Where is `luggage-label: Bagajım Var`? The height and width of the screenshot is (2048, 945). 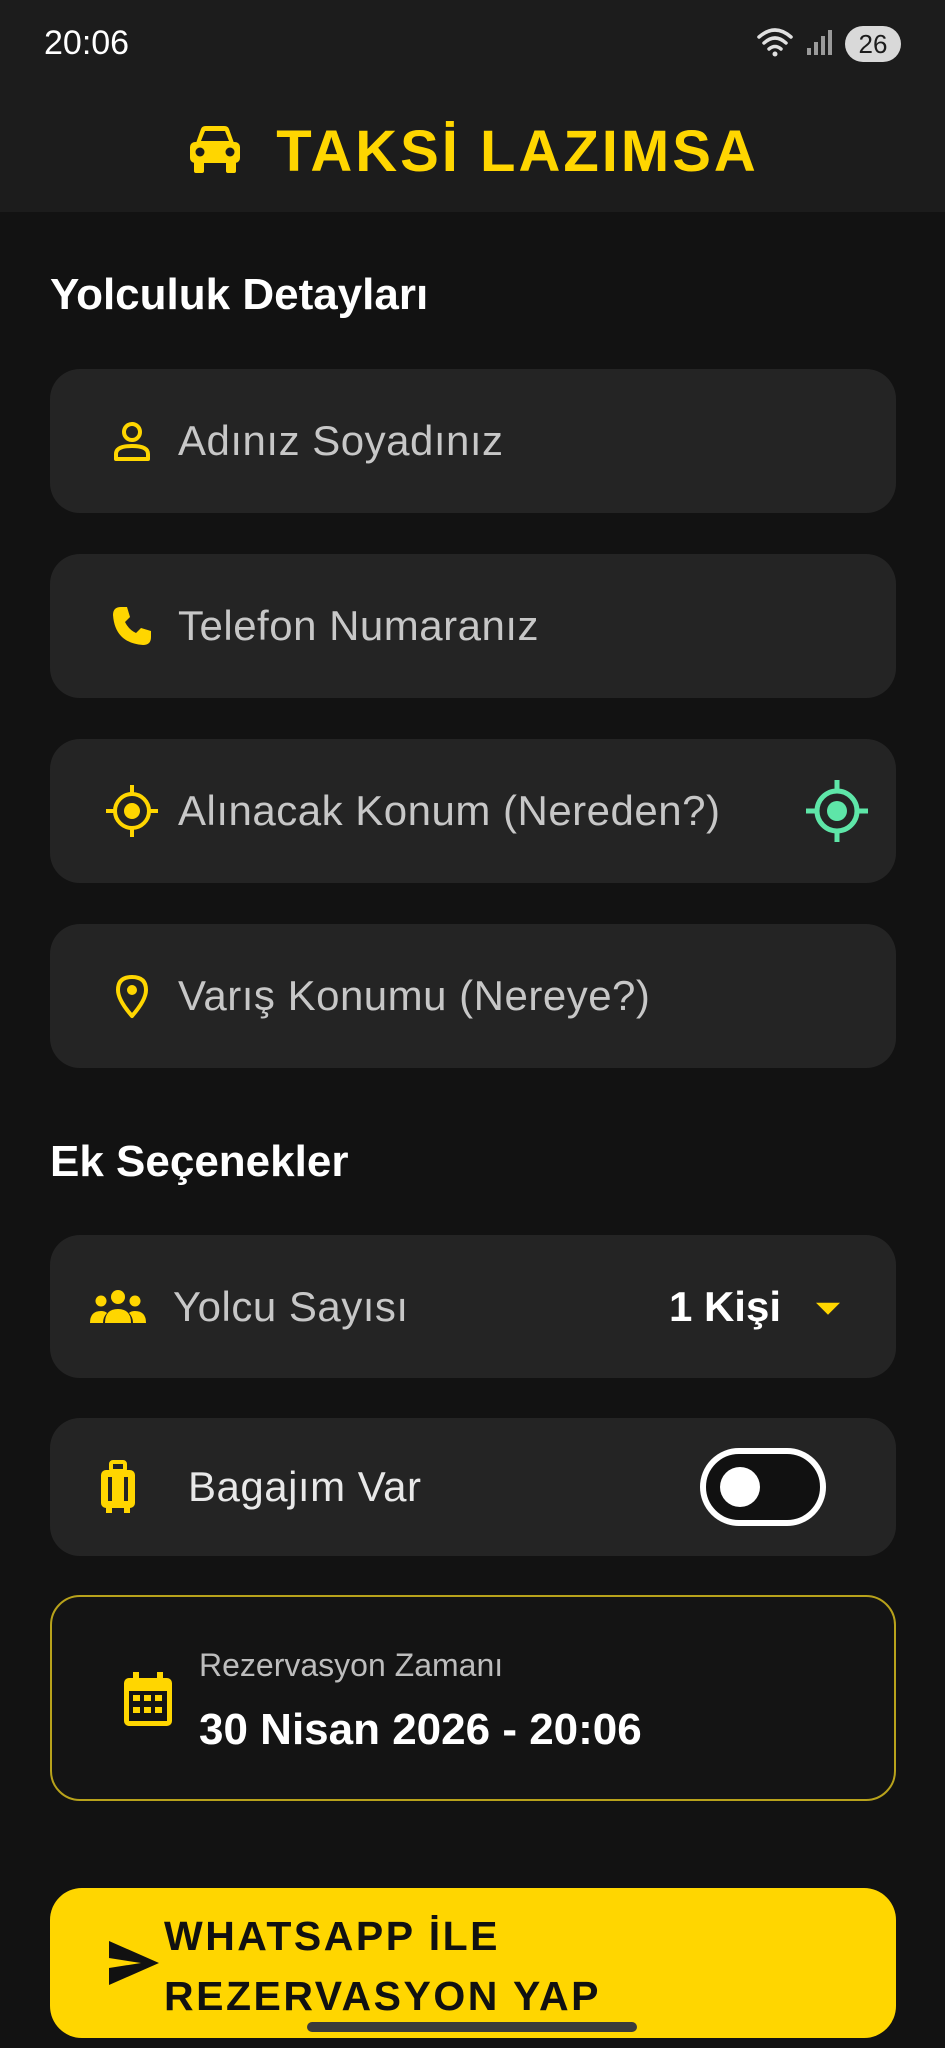 luggage-label: Bagajım Var is located at coordinates (305, 1486).